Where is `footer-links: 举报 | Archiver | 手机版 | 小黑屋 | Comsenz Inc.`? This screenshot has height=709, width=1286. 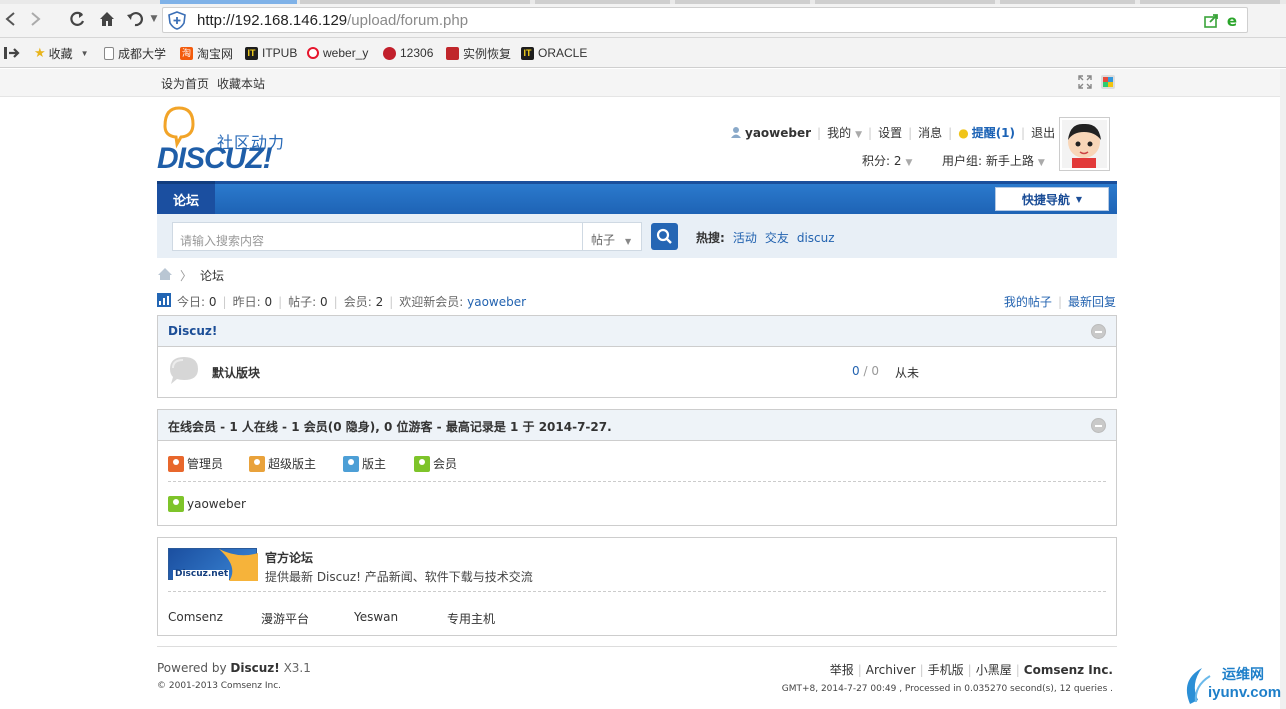
footer-links: 举报 | Archiver | 手机版 | 小黑屋 | Comsenz Inc. is located at coordinates (971, 670).